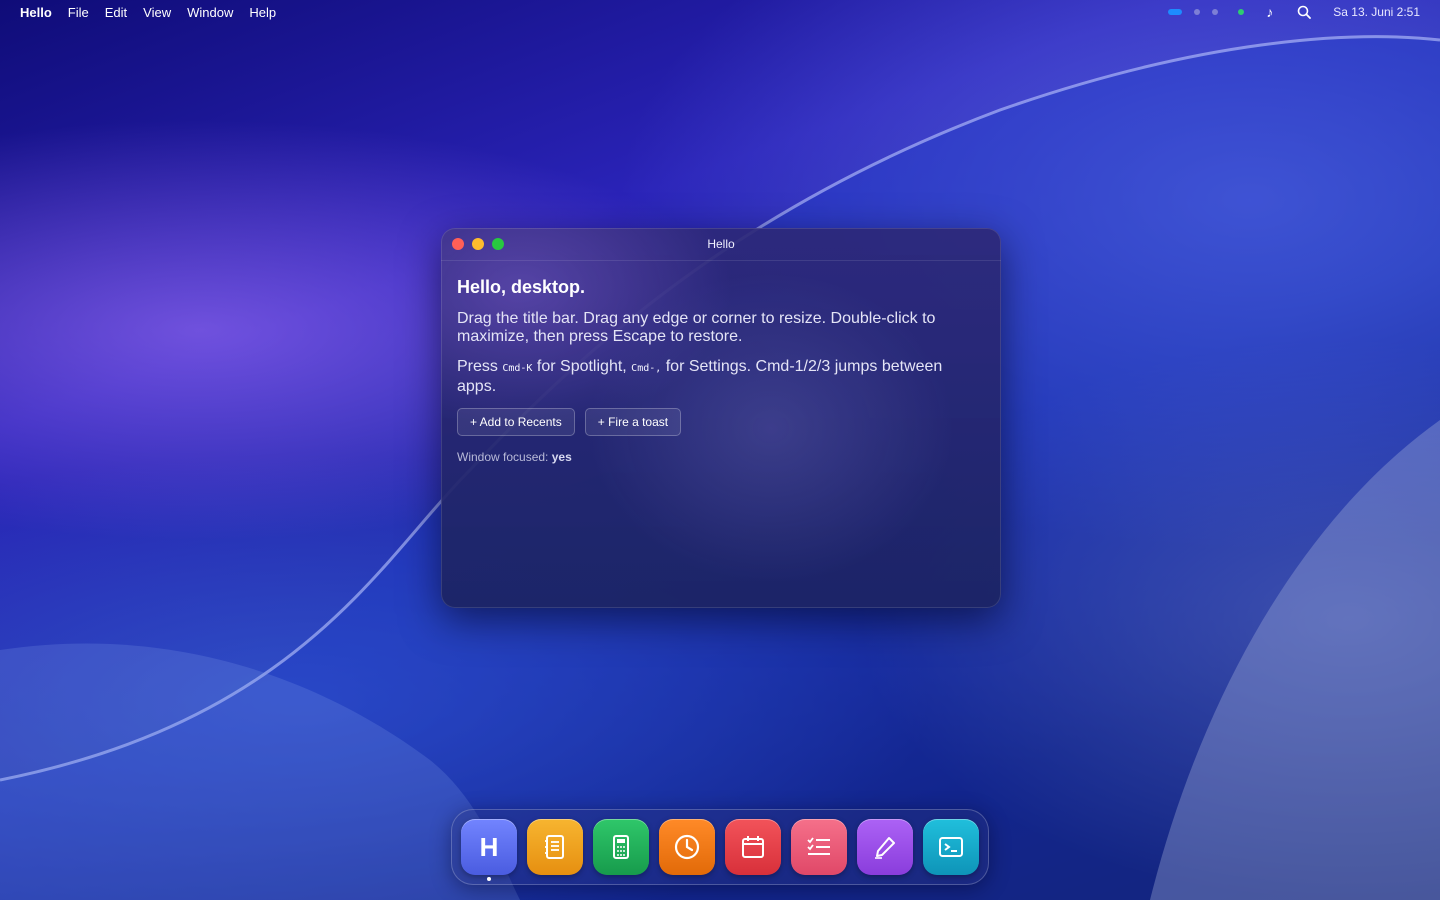 The image size is (1440, 900). Describe the element at coordinates (516, 422) in the screenshot. I see `add-to-recents-button: + Add to Recents` at that location.